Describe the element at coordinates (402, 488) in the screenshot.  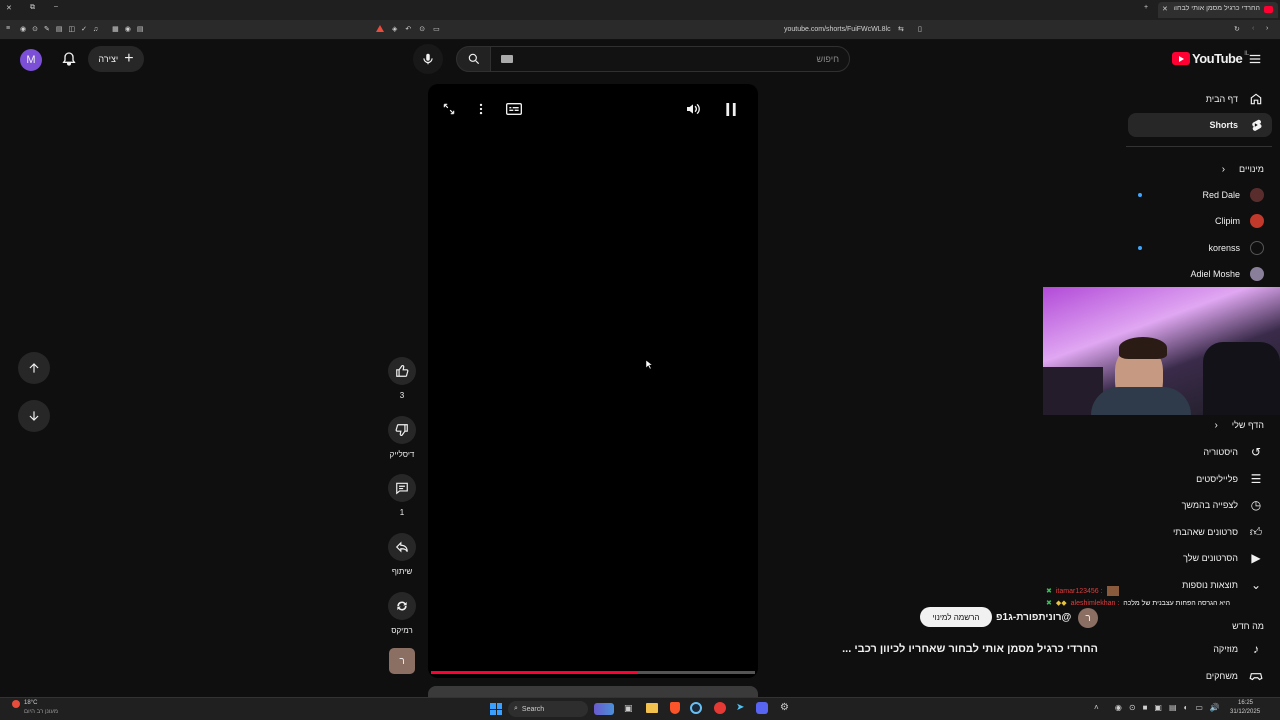
I see `comments-button` at that location.